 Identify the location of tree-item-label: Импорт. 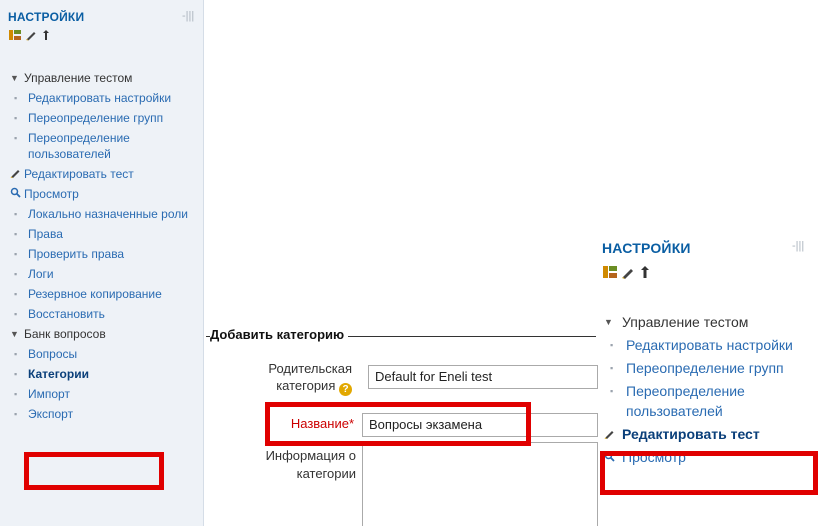
(49, 394).